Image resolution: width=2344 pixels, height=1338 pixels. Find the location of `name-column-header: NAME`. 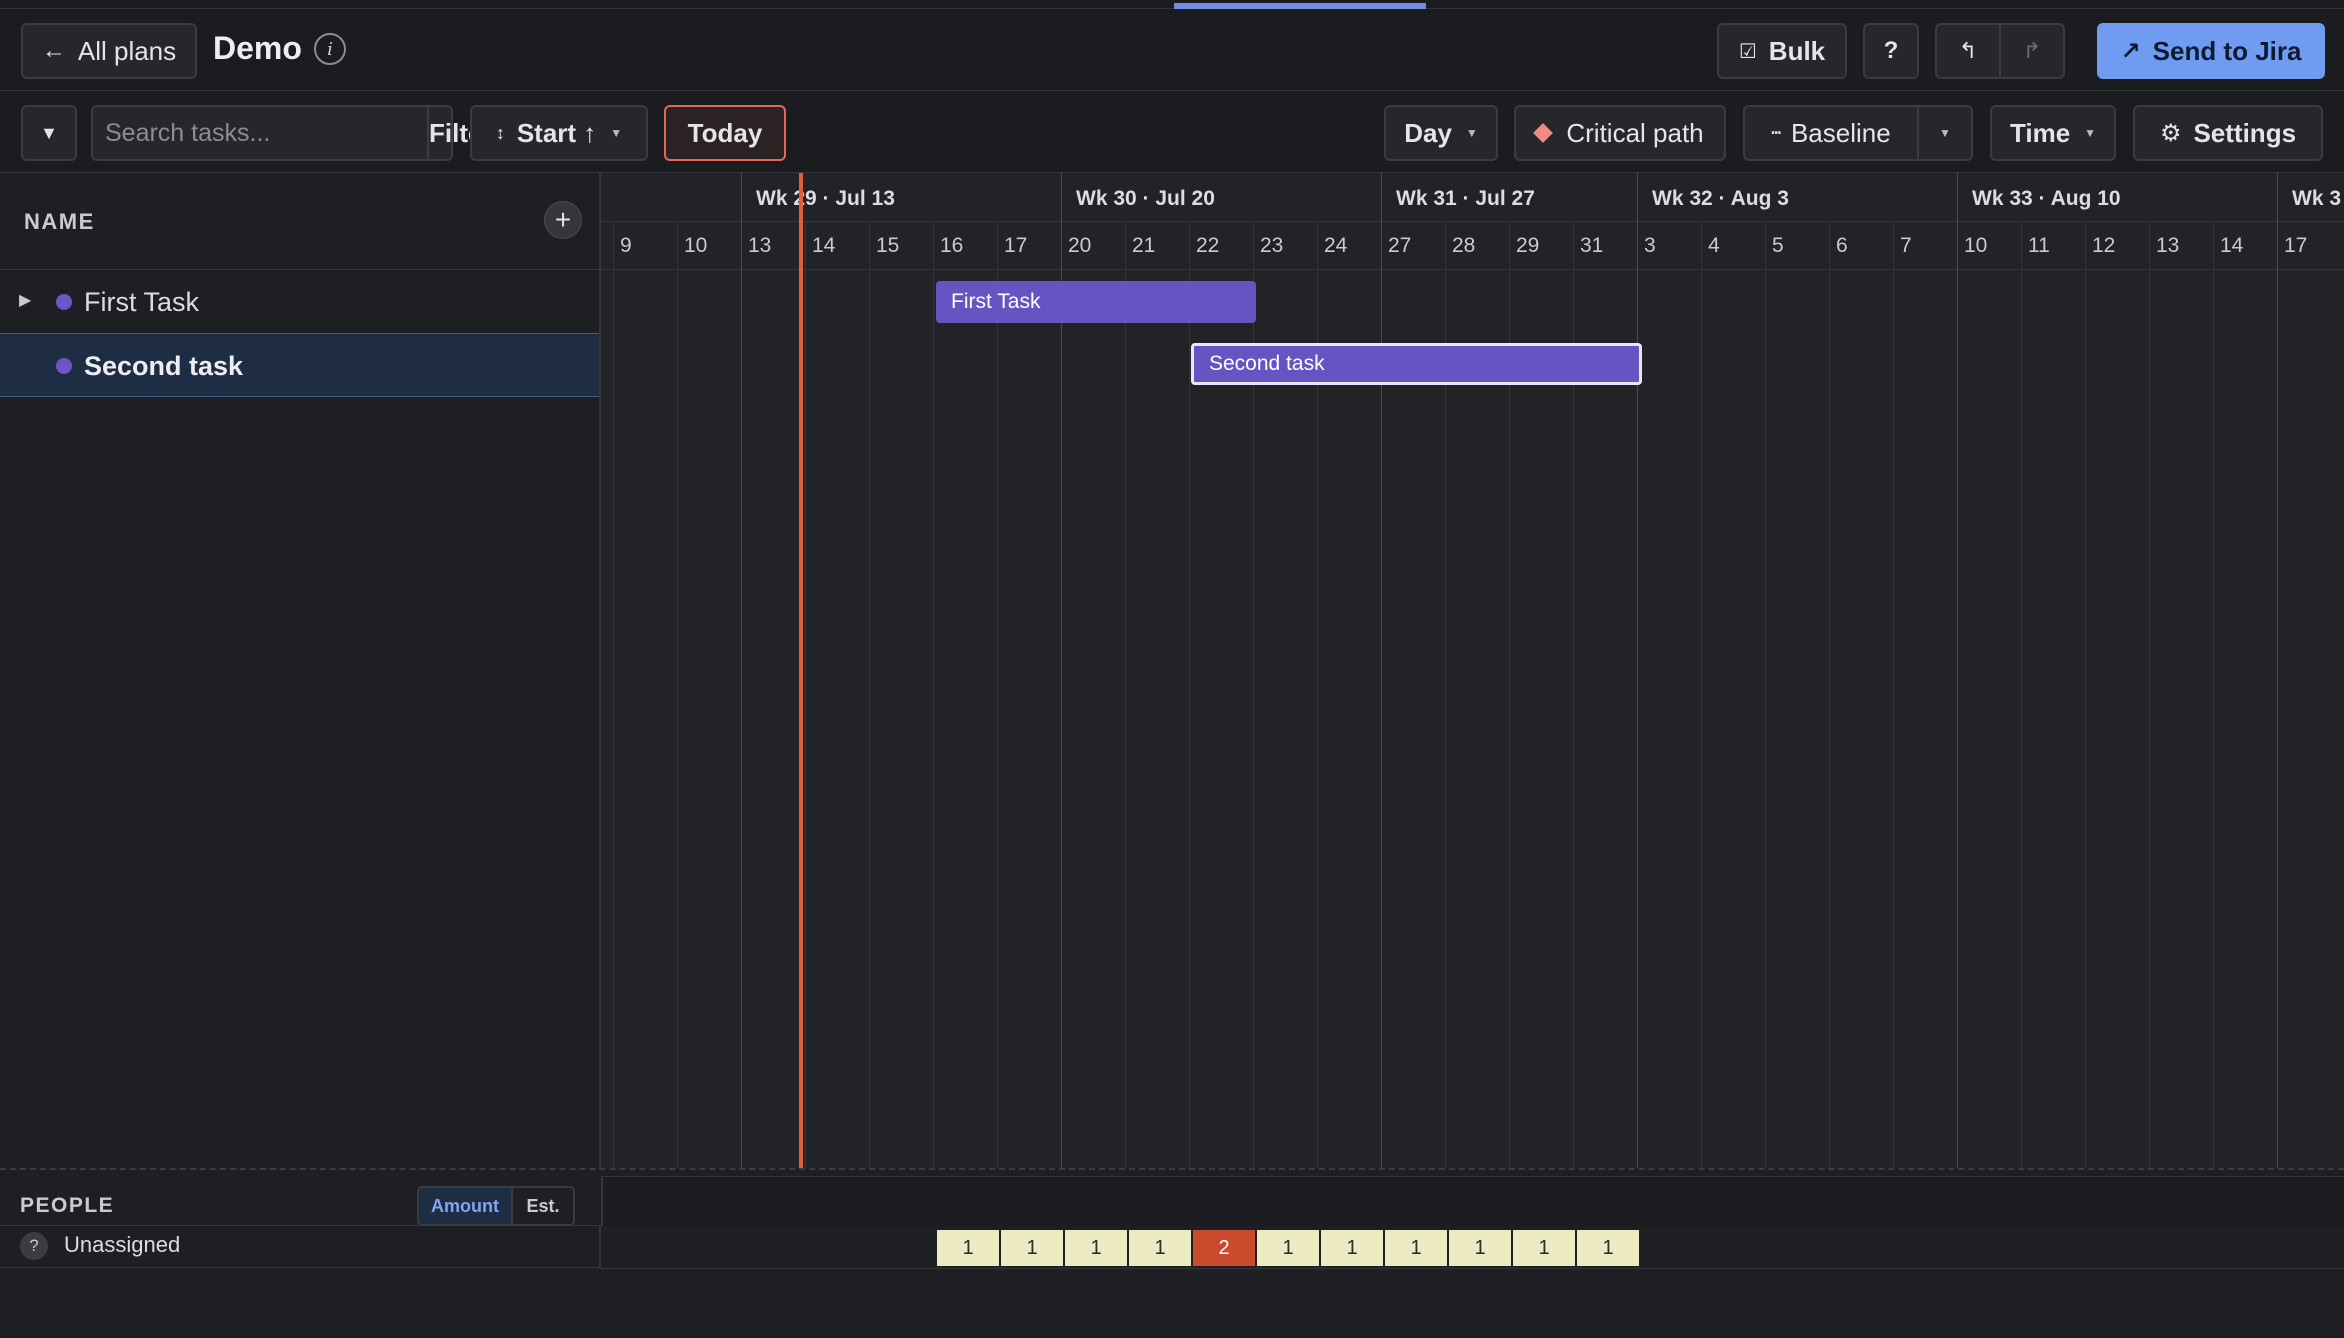

name-column-header: NAME is located at coordinates (59, 221).